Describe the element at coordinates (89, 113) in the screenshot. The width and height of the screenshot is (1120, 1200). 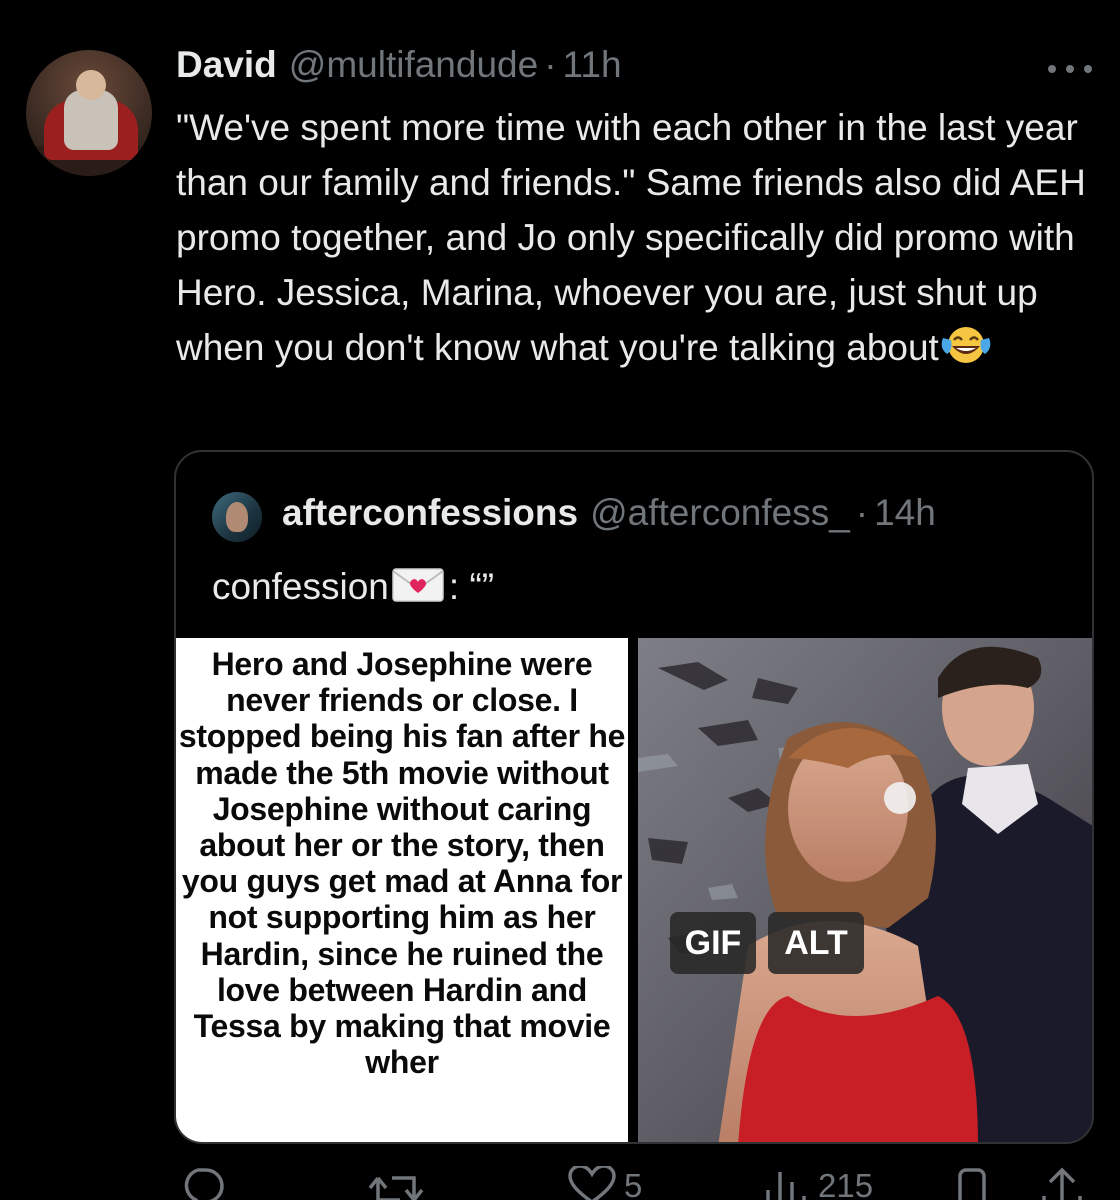
I see `avatar` at that location.